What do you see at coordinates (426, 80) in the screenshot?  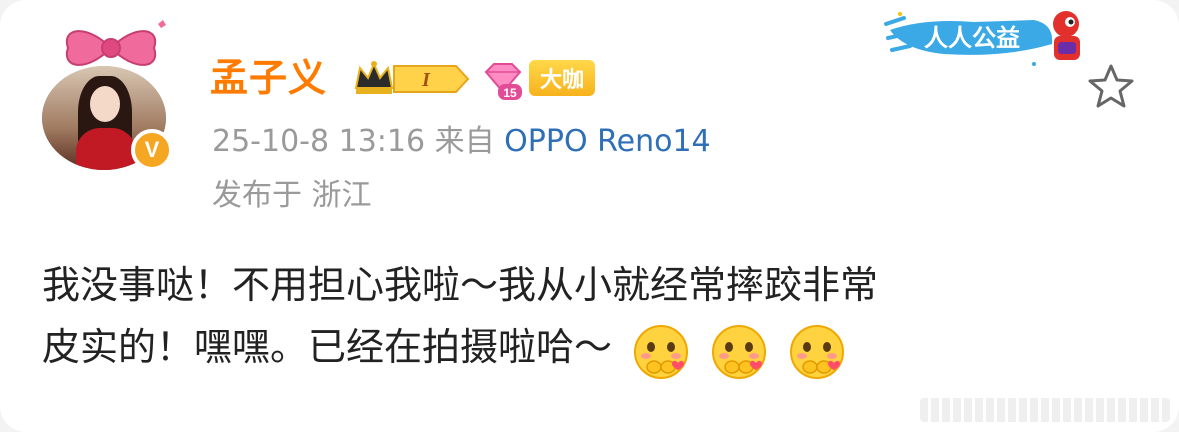 I see `member-level-text: I` at bounding box center [426, 80].